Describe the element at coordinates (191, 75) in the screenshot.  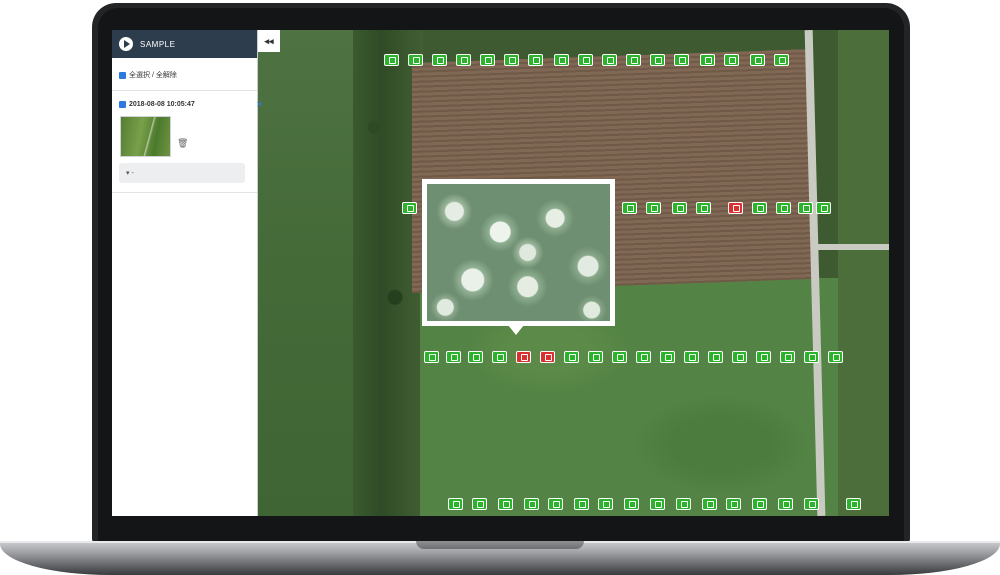
I see `select-all-row: 全選択 / 全解除` at that location.